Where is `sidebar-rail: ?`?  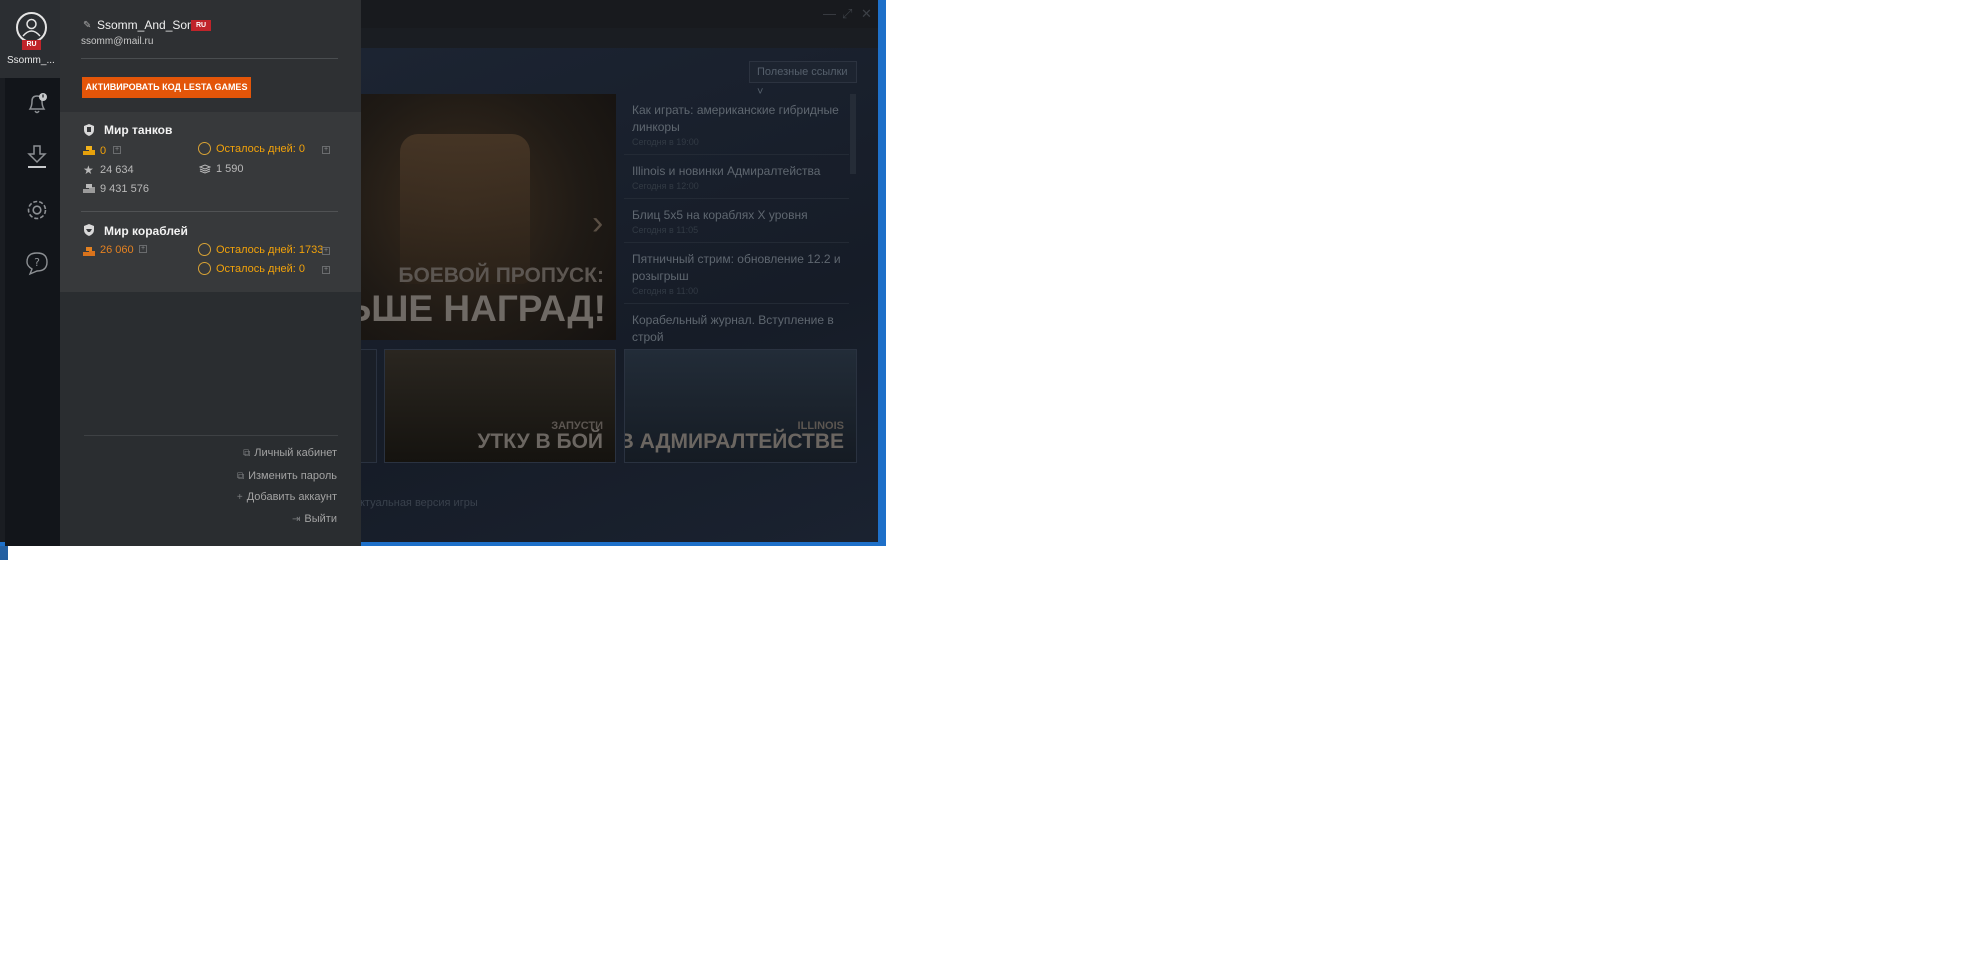
sidebar-rail: ? is located at coordinates (32, 273).